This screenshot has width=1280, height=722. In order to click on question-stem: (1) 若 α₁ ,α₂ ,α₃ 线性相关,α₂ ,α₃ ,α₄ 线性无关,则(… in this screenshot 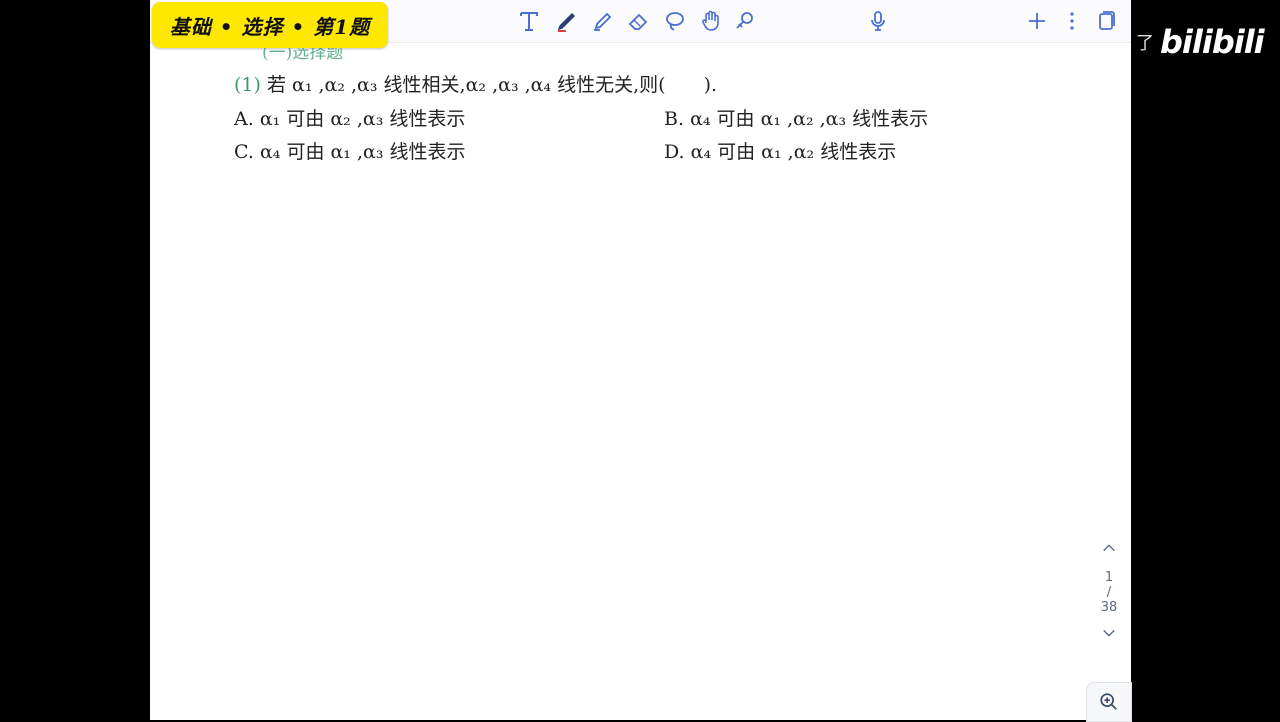, I will do `click(475, 83)`.